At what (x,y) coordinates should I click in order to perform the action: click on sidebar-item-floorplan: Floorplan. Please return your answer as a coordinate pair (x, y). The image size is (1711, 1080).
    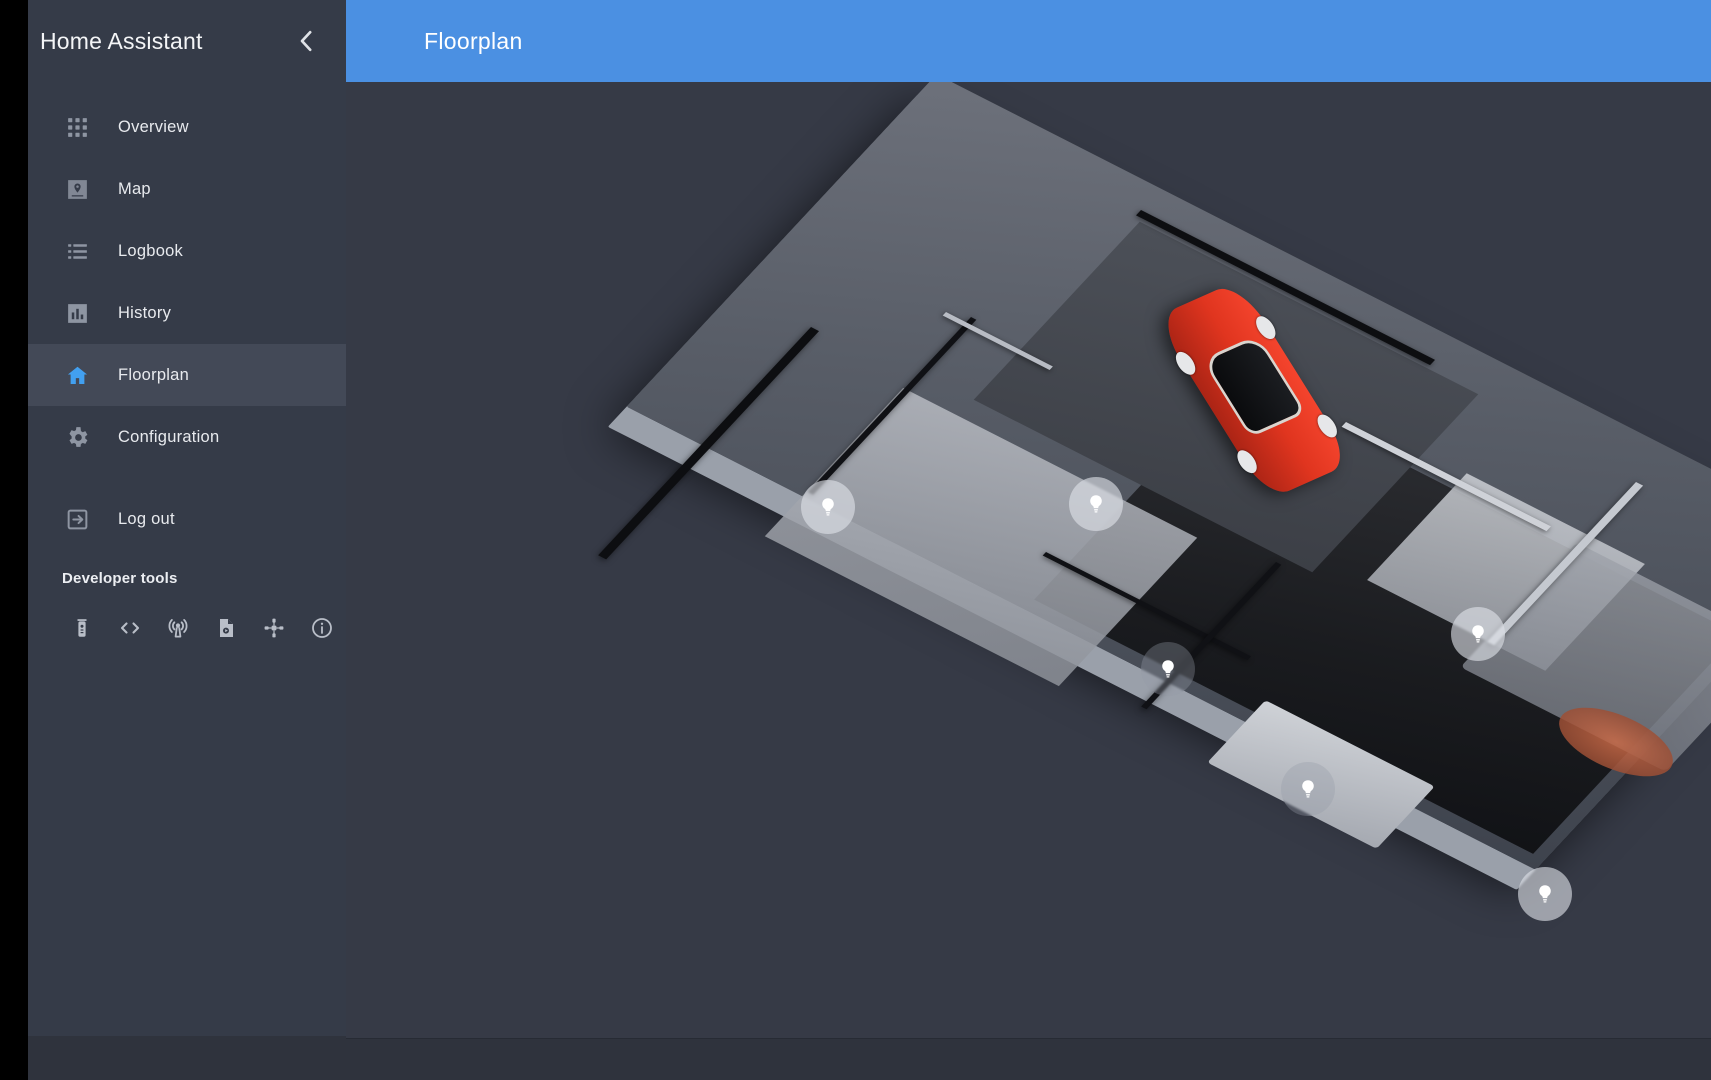
    Looking at the image, I should click on (187, 375).